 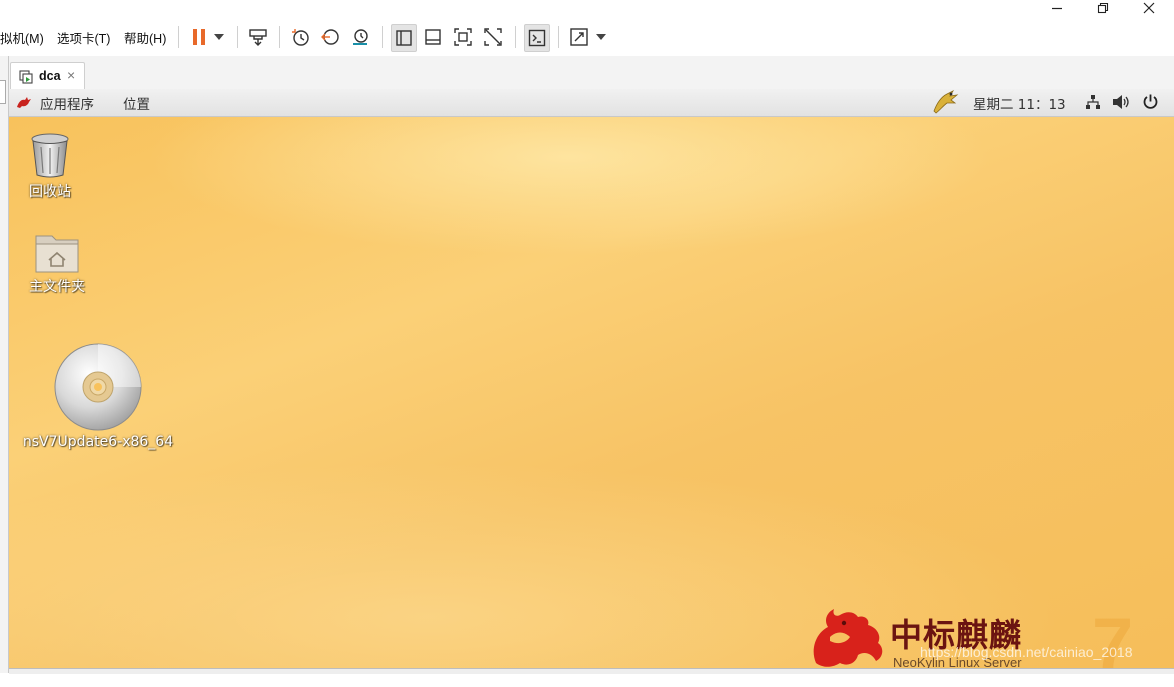 I want to click on menu-help: 帮助(H), so click(x=145, y=37).